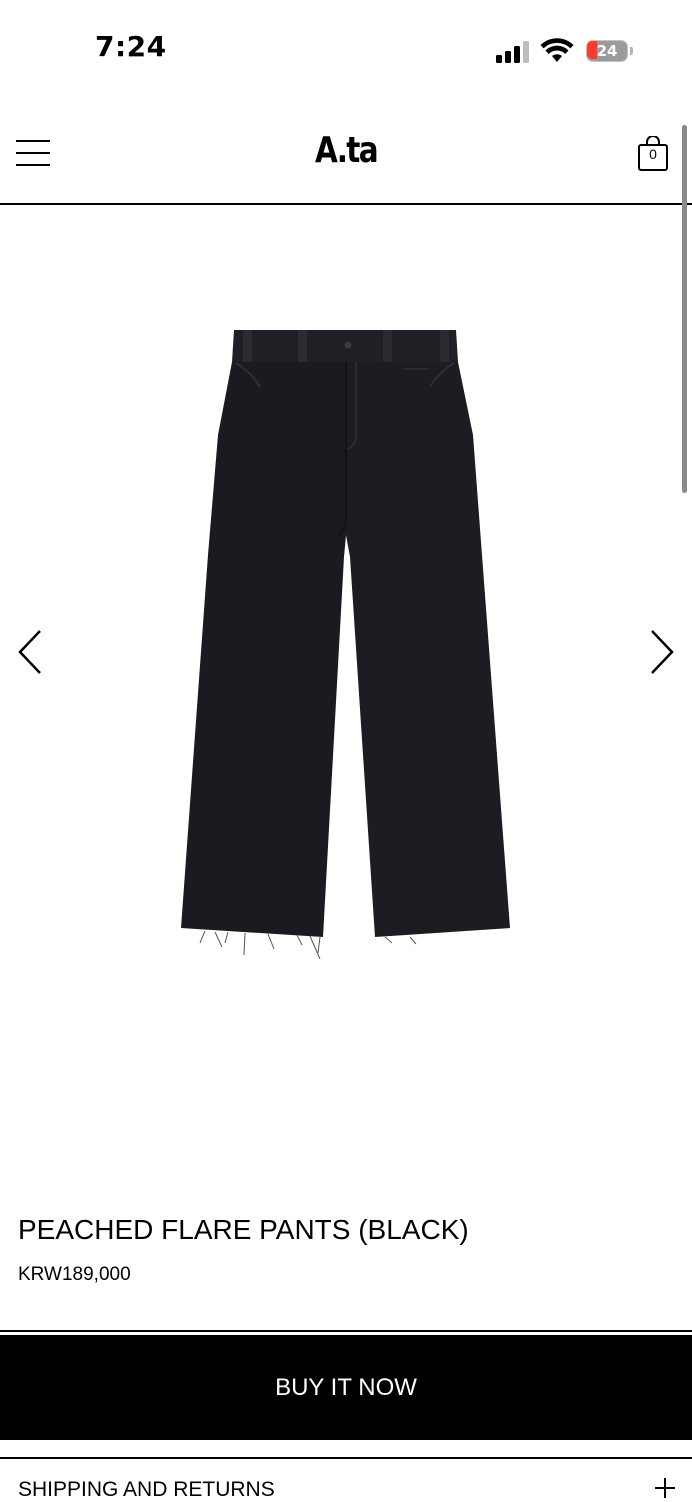  I want to click on product-price: KRW189,000, so click(74, 1274).